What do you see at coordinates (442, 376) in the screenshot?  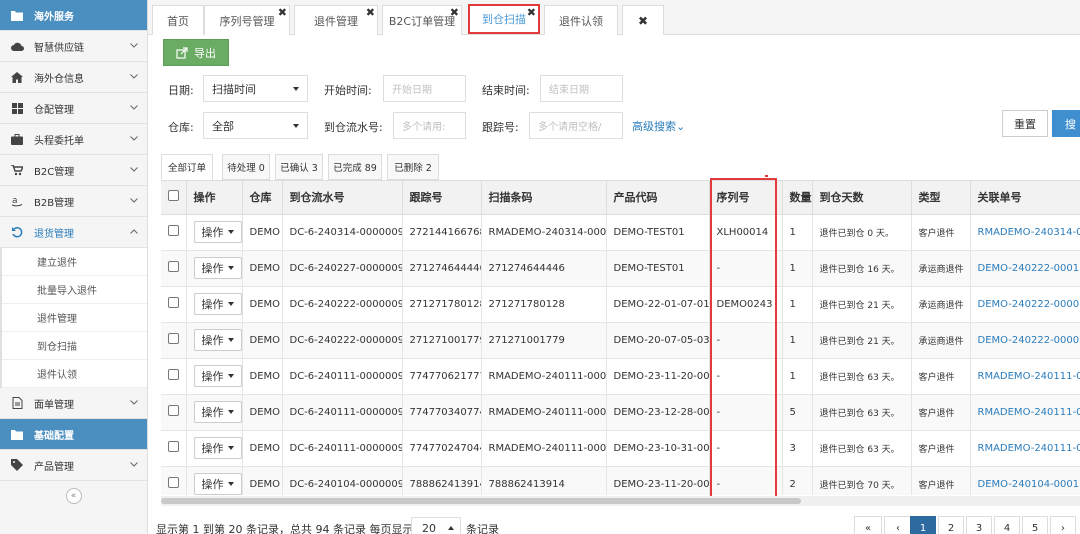 I see `table-cell: 774770621777` at bounding box center [442, 376].